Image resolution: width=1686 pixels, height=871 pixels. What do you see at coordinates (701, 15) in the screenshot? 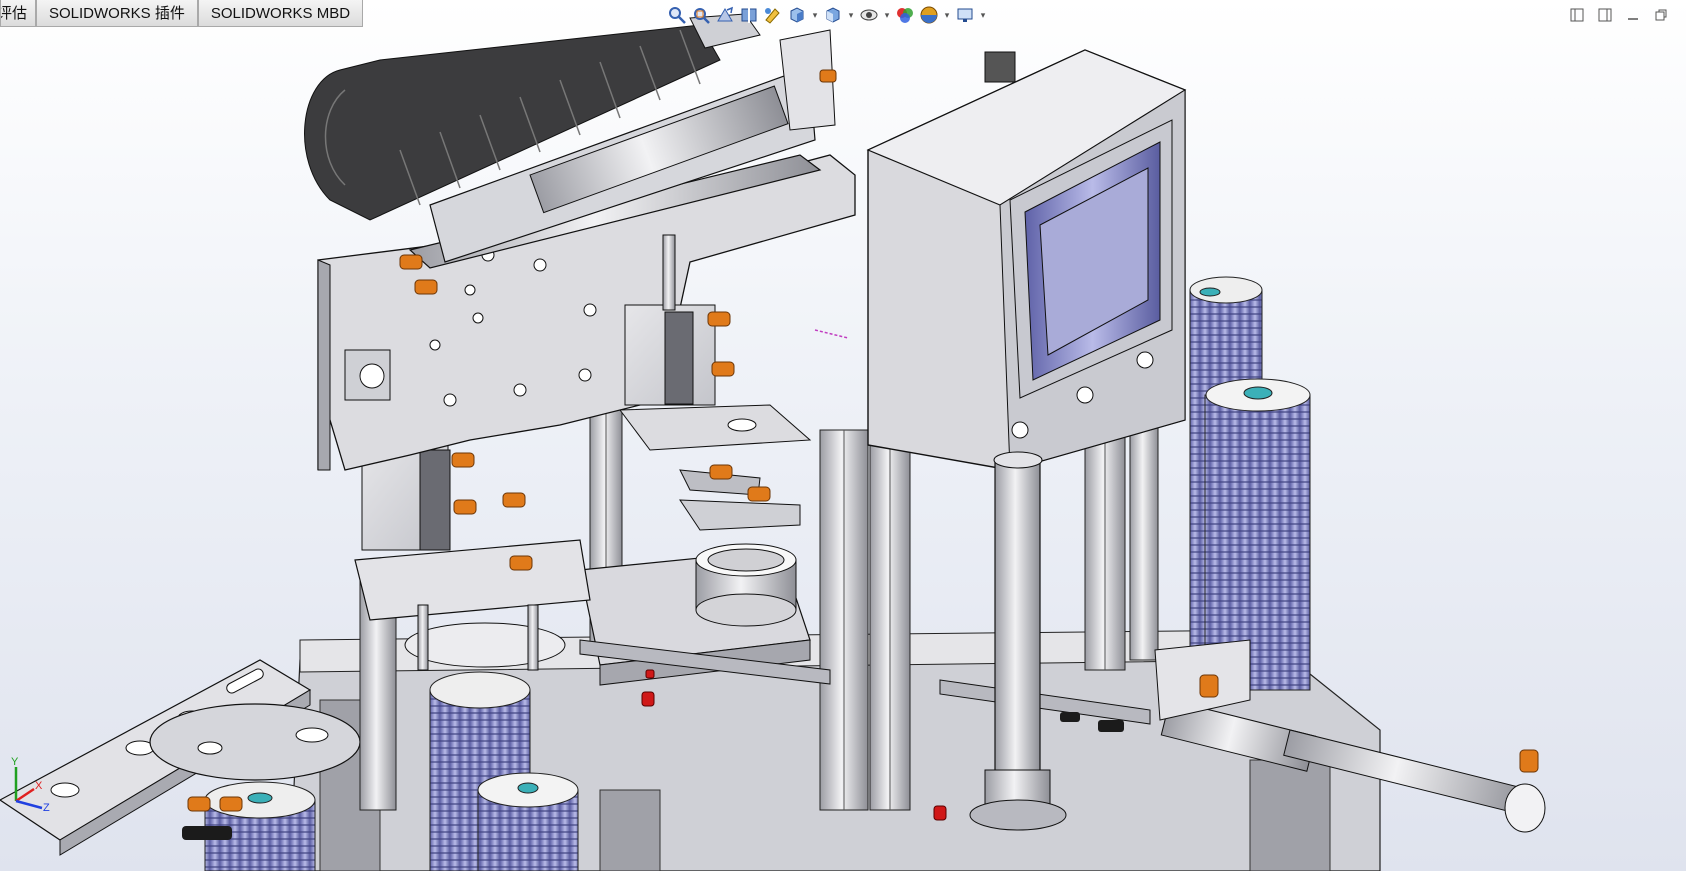
I see `zoom-to-area-icon` at bounding box center [701, 15].